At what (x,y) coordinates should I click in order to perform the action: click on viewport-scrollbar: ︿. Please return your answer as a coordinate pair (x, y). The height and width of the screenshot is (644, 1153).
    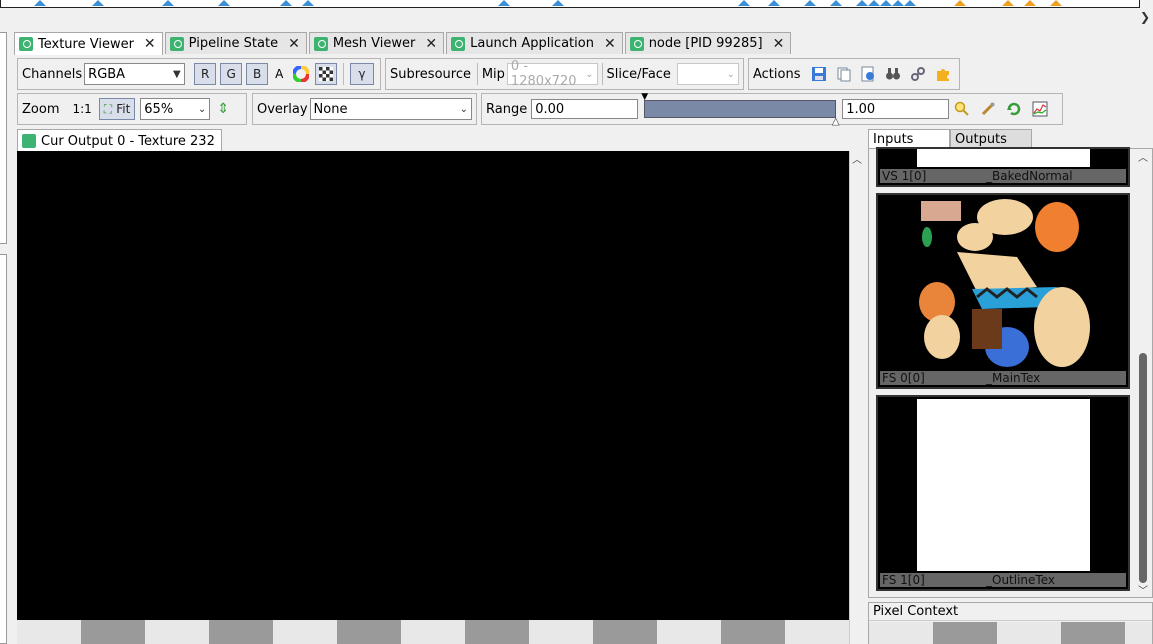
    Looking at the image, I should click on (856, 397).